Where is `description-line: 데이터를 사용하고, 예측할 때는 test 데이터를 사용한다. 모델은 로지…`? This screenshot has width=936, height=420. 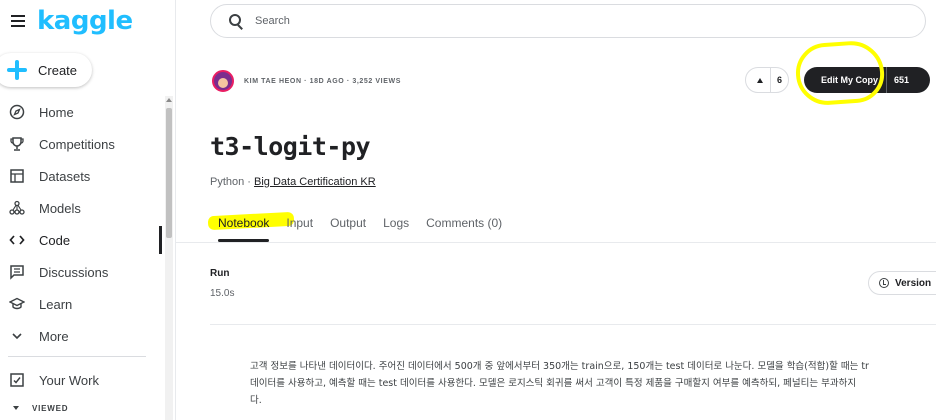 description-line: 데이터를 사용하고, 예측할 때는 test 데이터를 사용한다. 모델은 로지… is located at coordinates (553, 383).